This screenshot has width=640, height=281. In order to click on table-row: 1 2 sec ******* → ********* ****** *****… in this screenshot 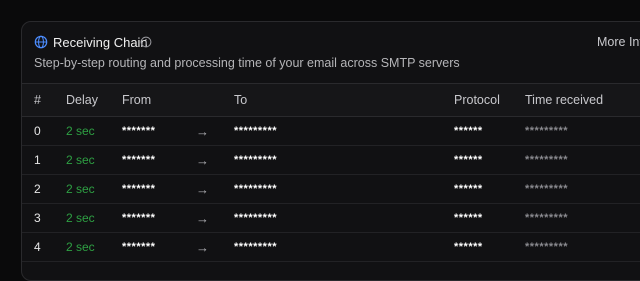, I will do `click(331, 160)`.